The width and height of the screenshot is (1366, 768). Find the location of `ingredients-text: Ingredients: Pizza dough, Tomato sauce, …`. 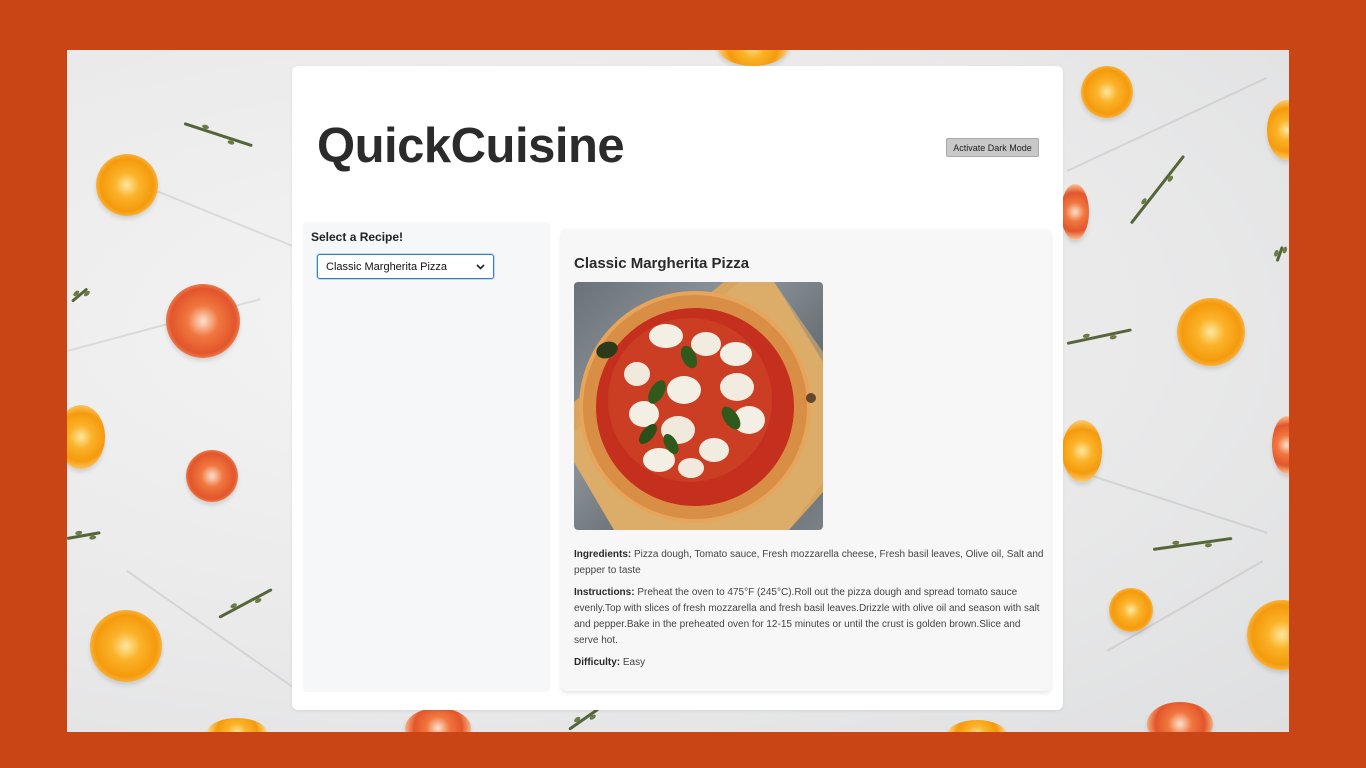

ingredients-text: Ingredients: Pizza dough, Tomato sauce, … is located at coordinates (809, 563).